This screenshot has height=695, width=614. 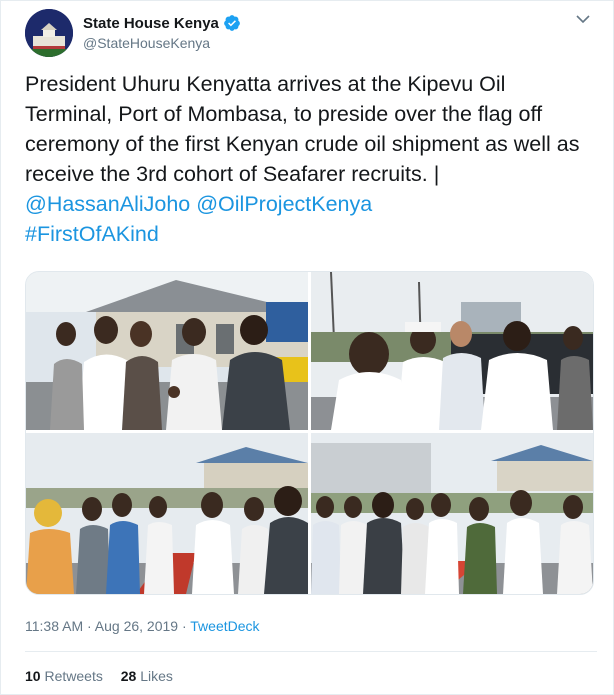 What do you see at coordinates (128, 676) in the screenshot?
I see `likes-count: 28` at bounding box center [128, 676].